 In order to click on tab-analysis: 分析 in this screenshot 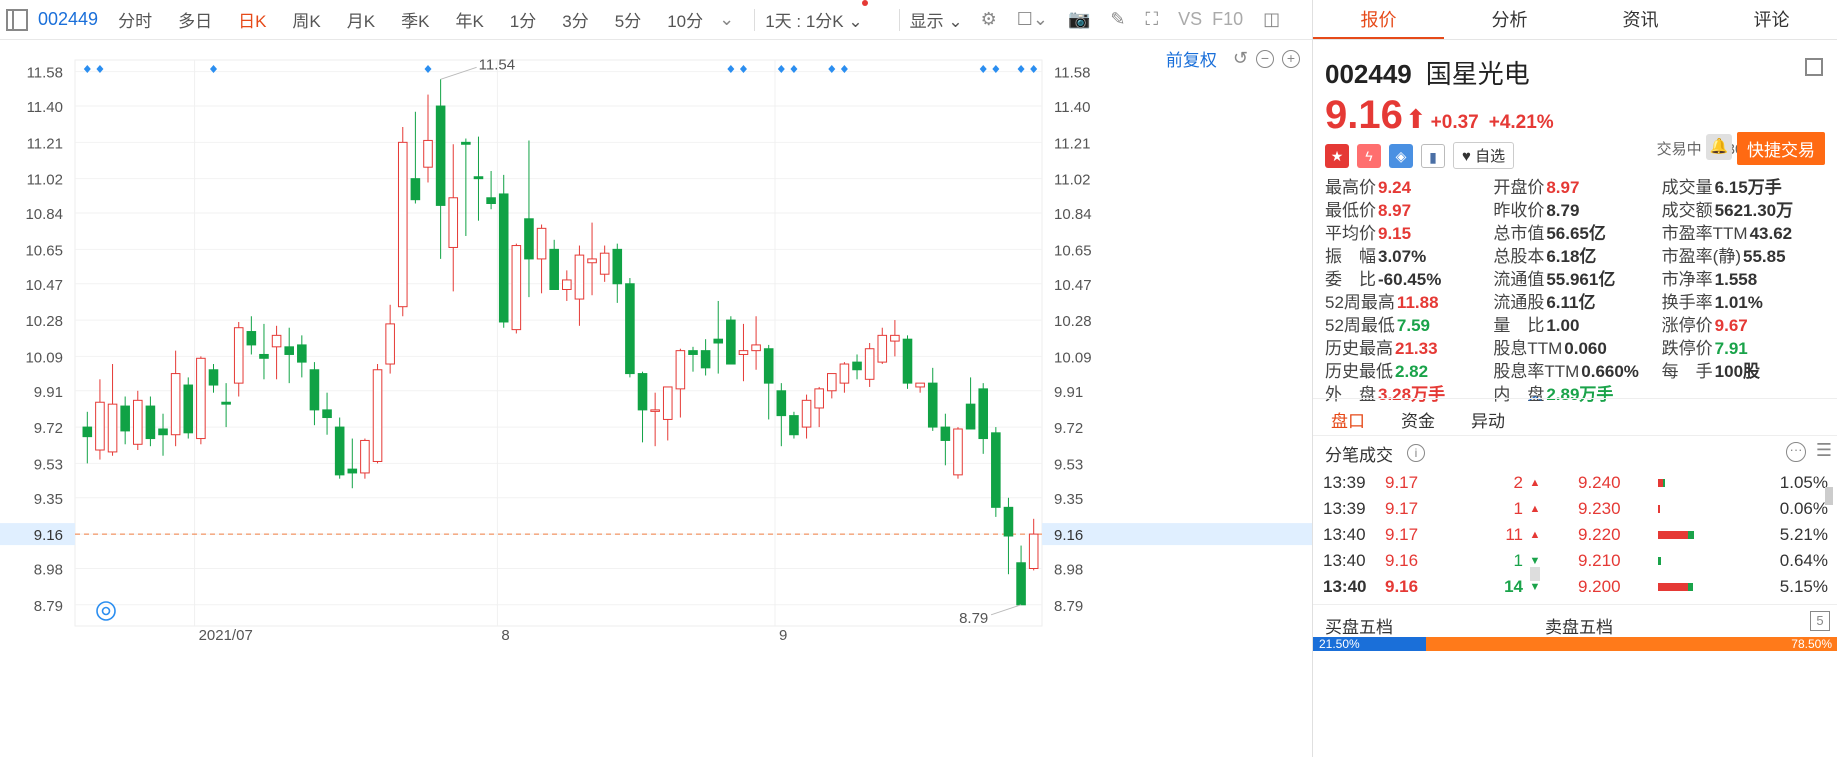, I will do `click(1509, 19)`.